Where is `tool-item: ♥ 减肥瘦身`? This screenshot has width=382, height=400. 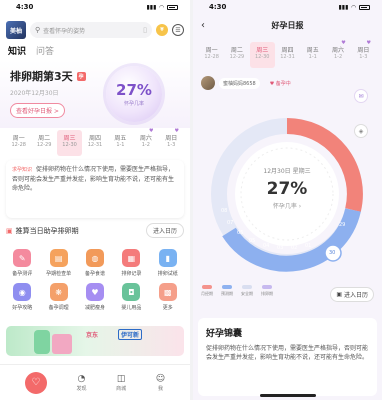 tool-item: ♥ 减肥瘦身 is located at coordinates (95, 297).